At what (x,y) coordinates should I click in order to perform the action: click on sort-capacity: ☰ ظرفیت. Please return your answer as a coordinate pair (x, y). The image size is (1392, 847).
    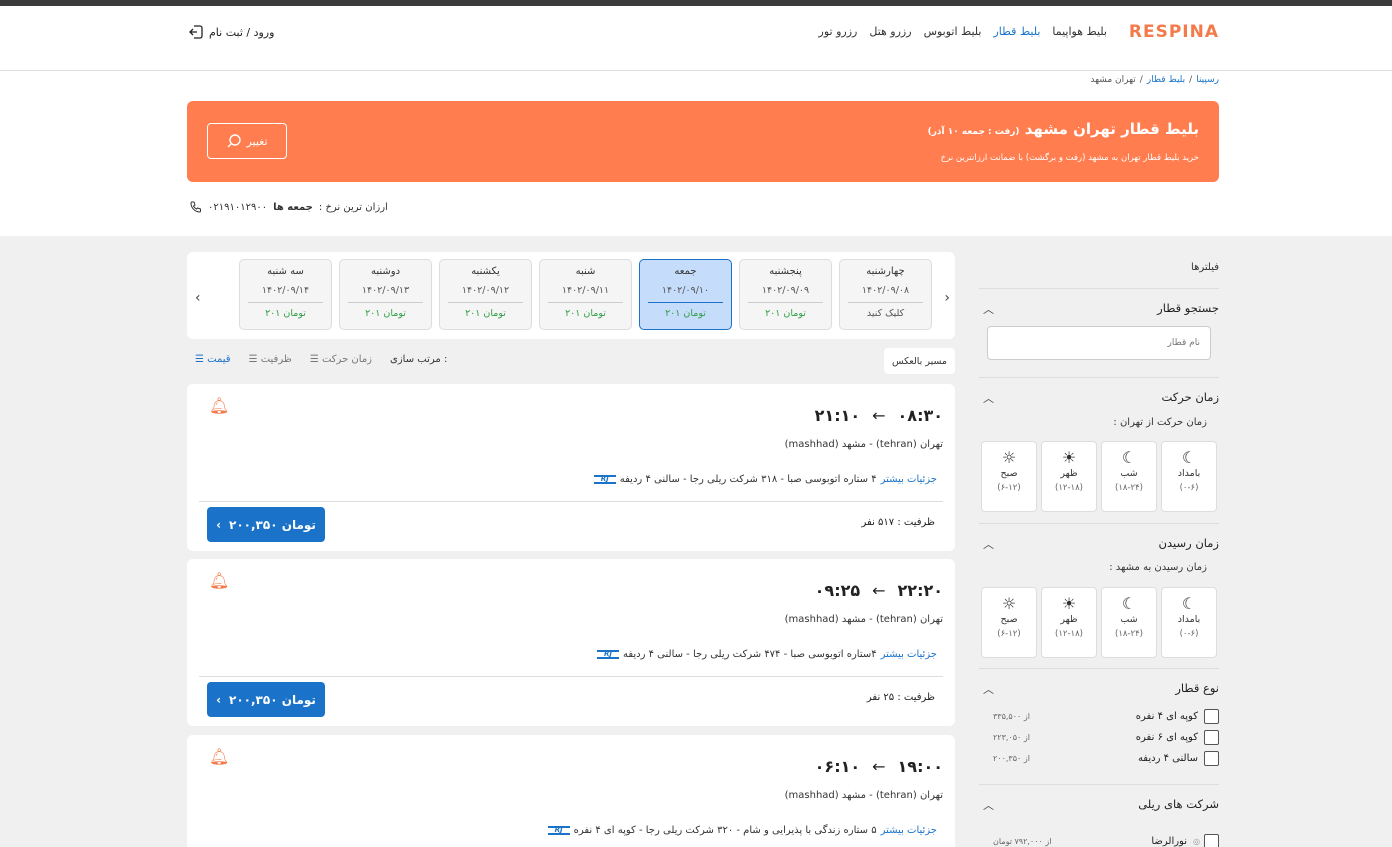
    Looking at the image, I should click on (270, 359).